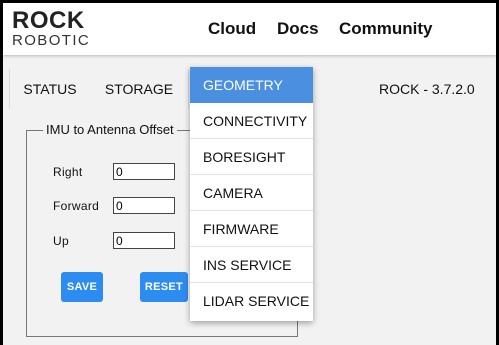  I want to click on forward-input, so click(144, 205).